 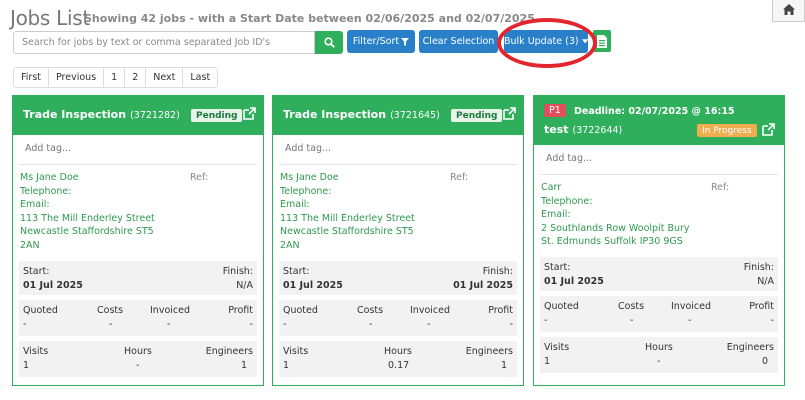 What do you see at coordinates (691, 306) in the screenshot?
I see `invoiced-label: Invoiced` at bounding box center [691, 306].